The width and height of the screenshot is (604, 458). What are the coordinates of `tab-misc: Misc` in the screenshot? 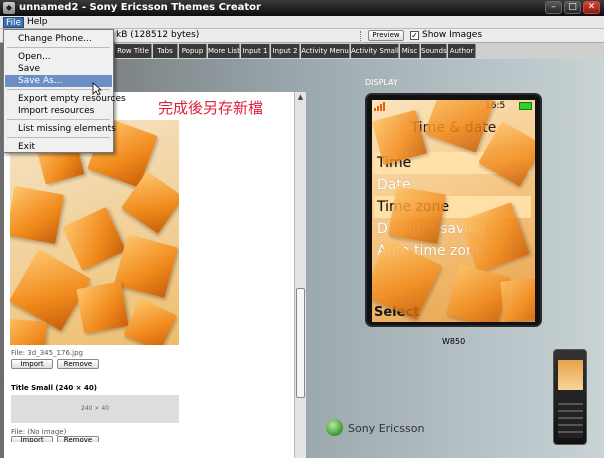 It's located at (410, 51).